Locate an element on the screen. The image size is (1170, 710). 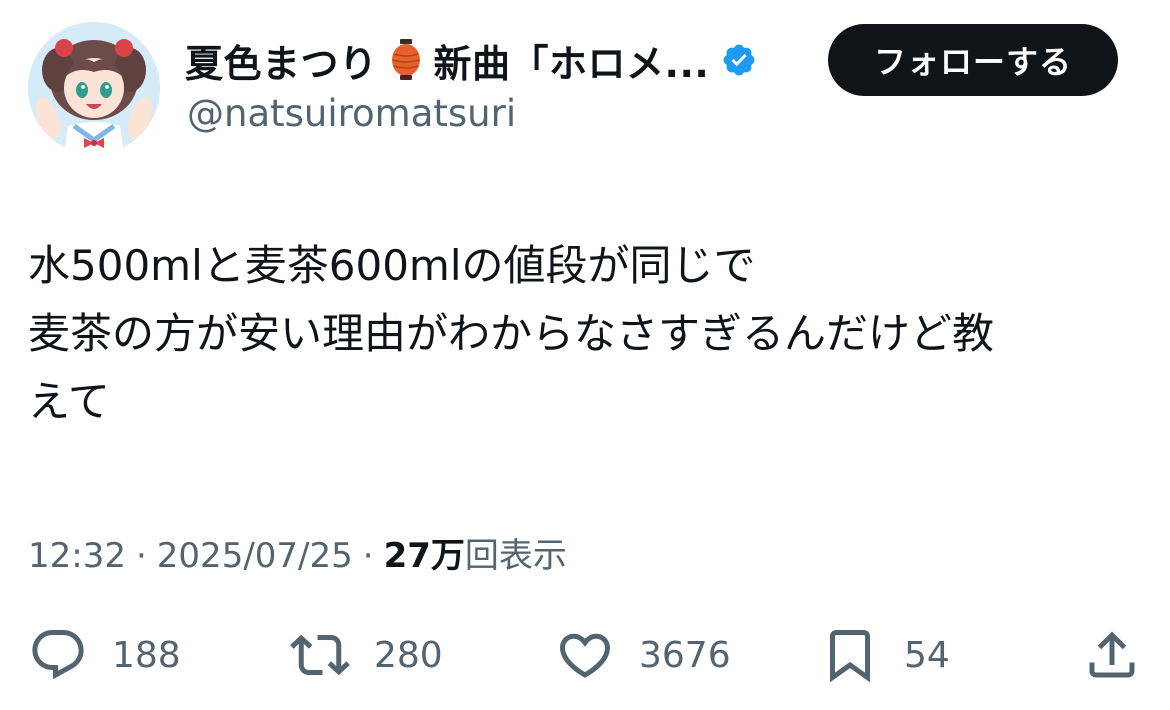
avatar is located at coordinates (94, 88).